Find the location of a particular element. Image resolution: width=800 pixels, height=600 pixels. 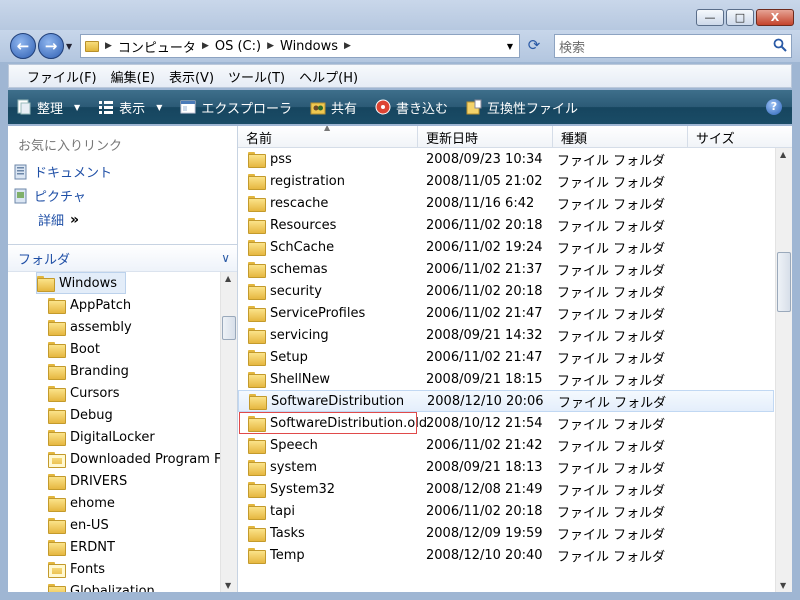

file-row: system 2008/09/21 18:13 ファイル フォルダ is located at coordinates (506, 467).